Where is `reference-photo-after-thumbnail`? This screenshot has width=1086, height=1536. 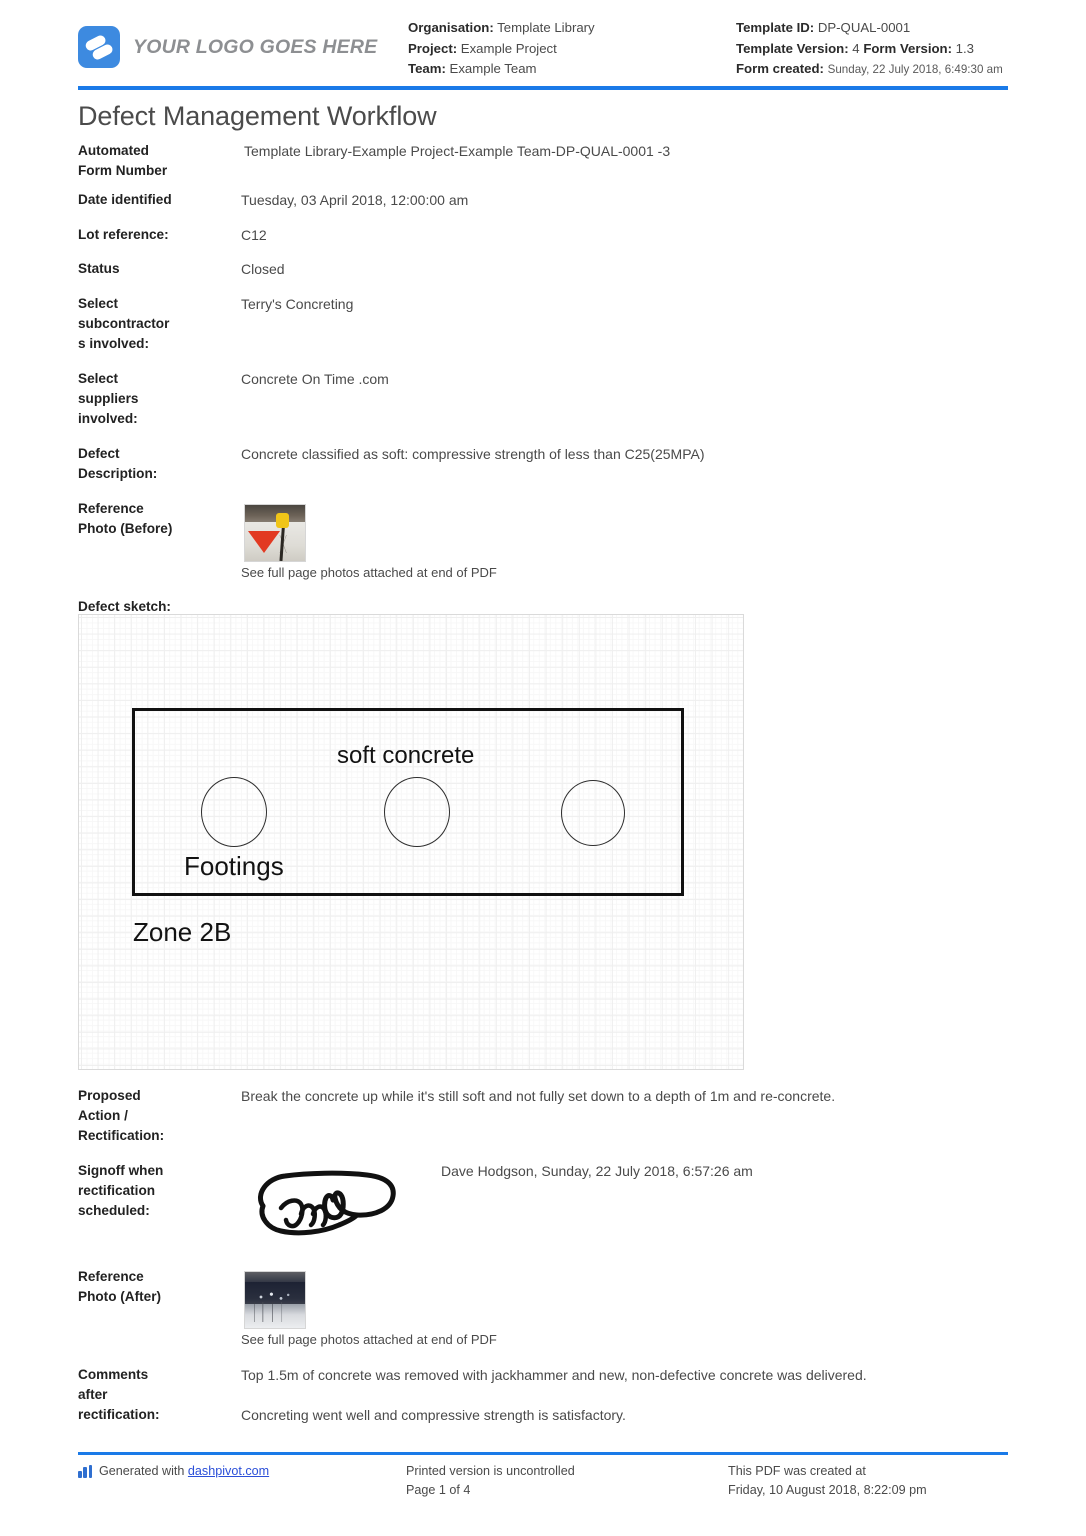
reference-photo-after-thumbnail is located at coordinates (275, 1300).